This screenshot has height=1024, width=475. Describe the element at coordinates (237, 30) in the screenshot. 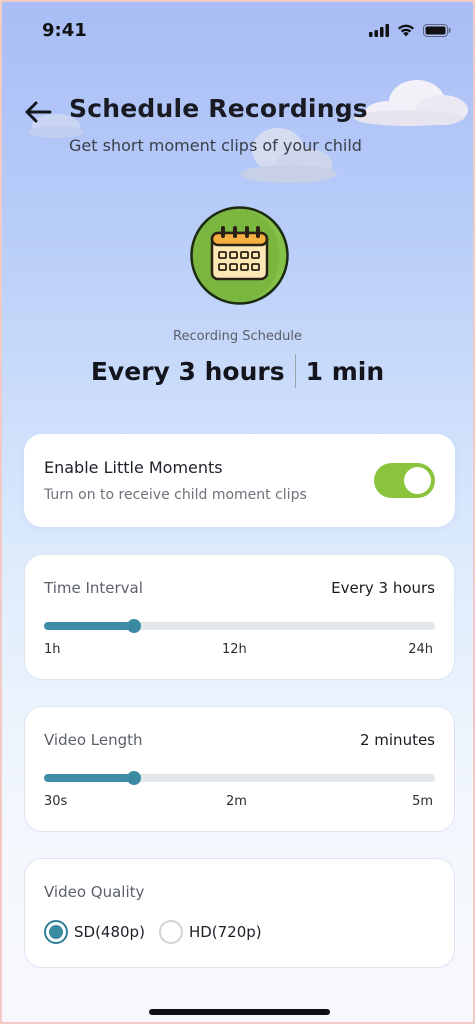

I see `status-bar: 9:41` at that location.